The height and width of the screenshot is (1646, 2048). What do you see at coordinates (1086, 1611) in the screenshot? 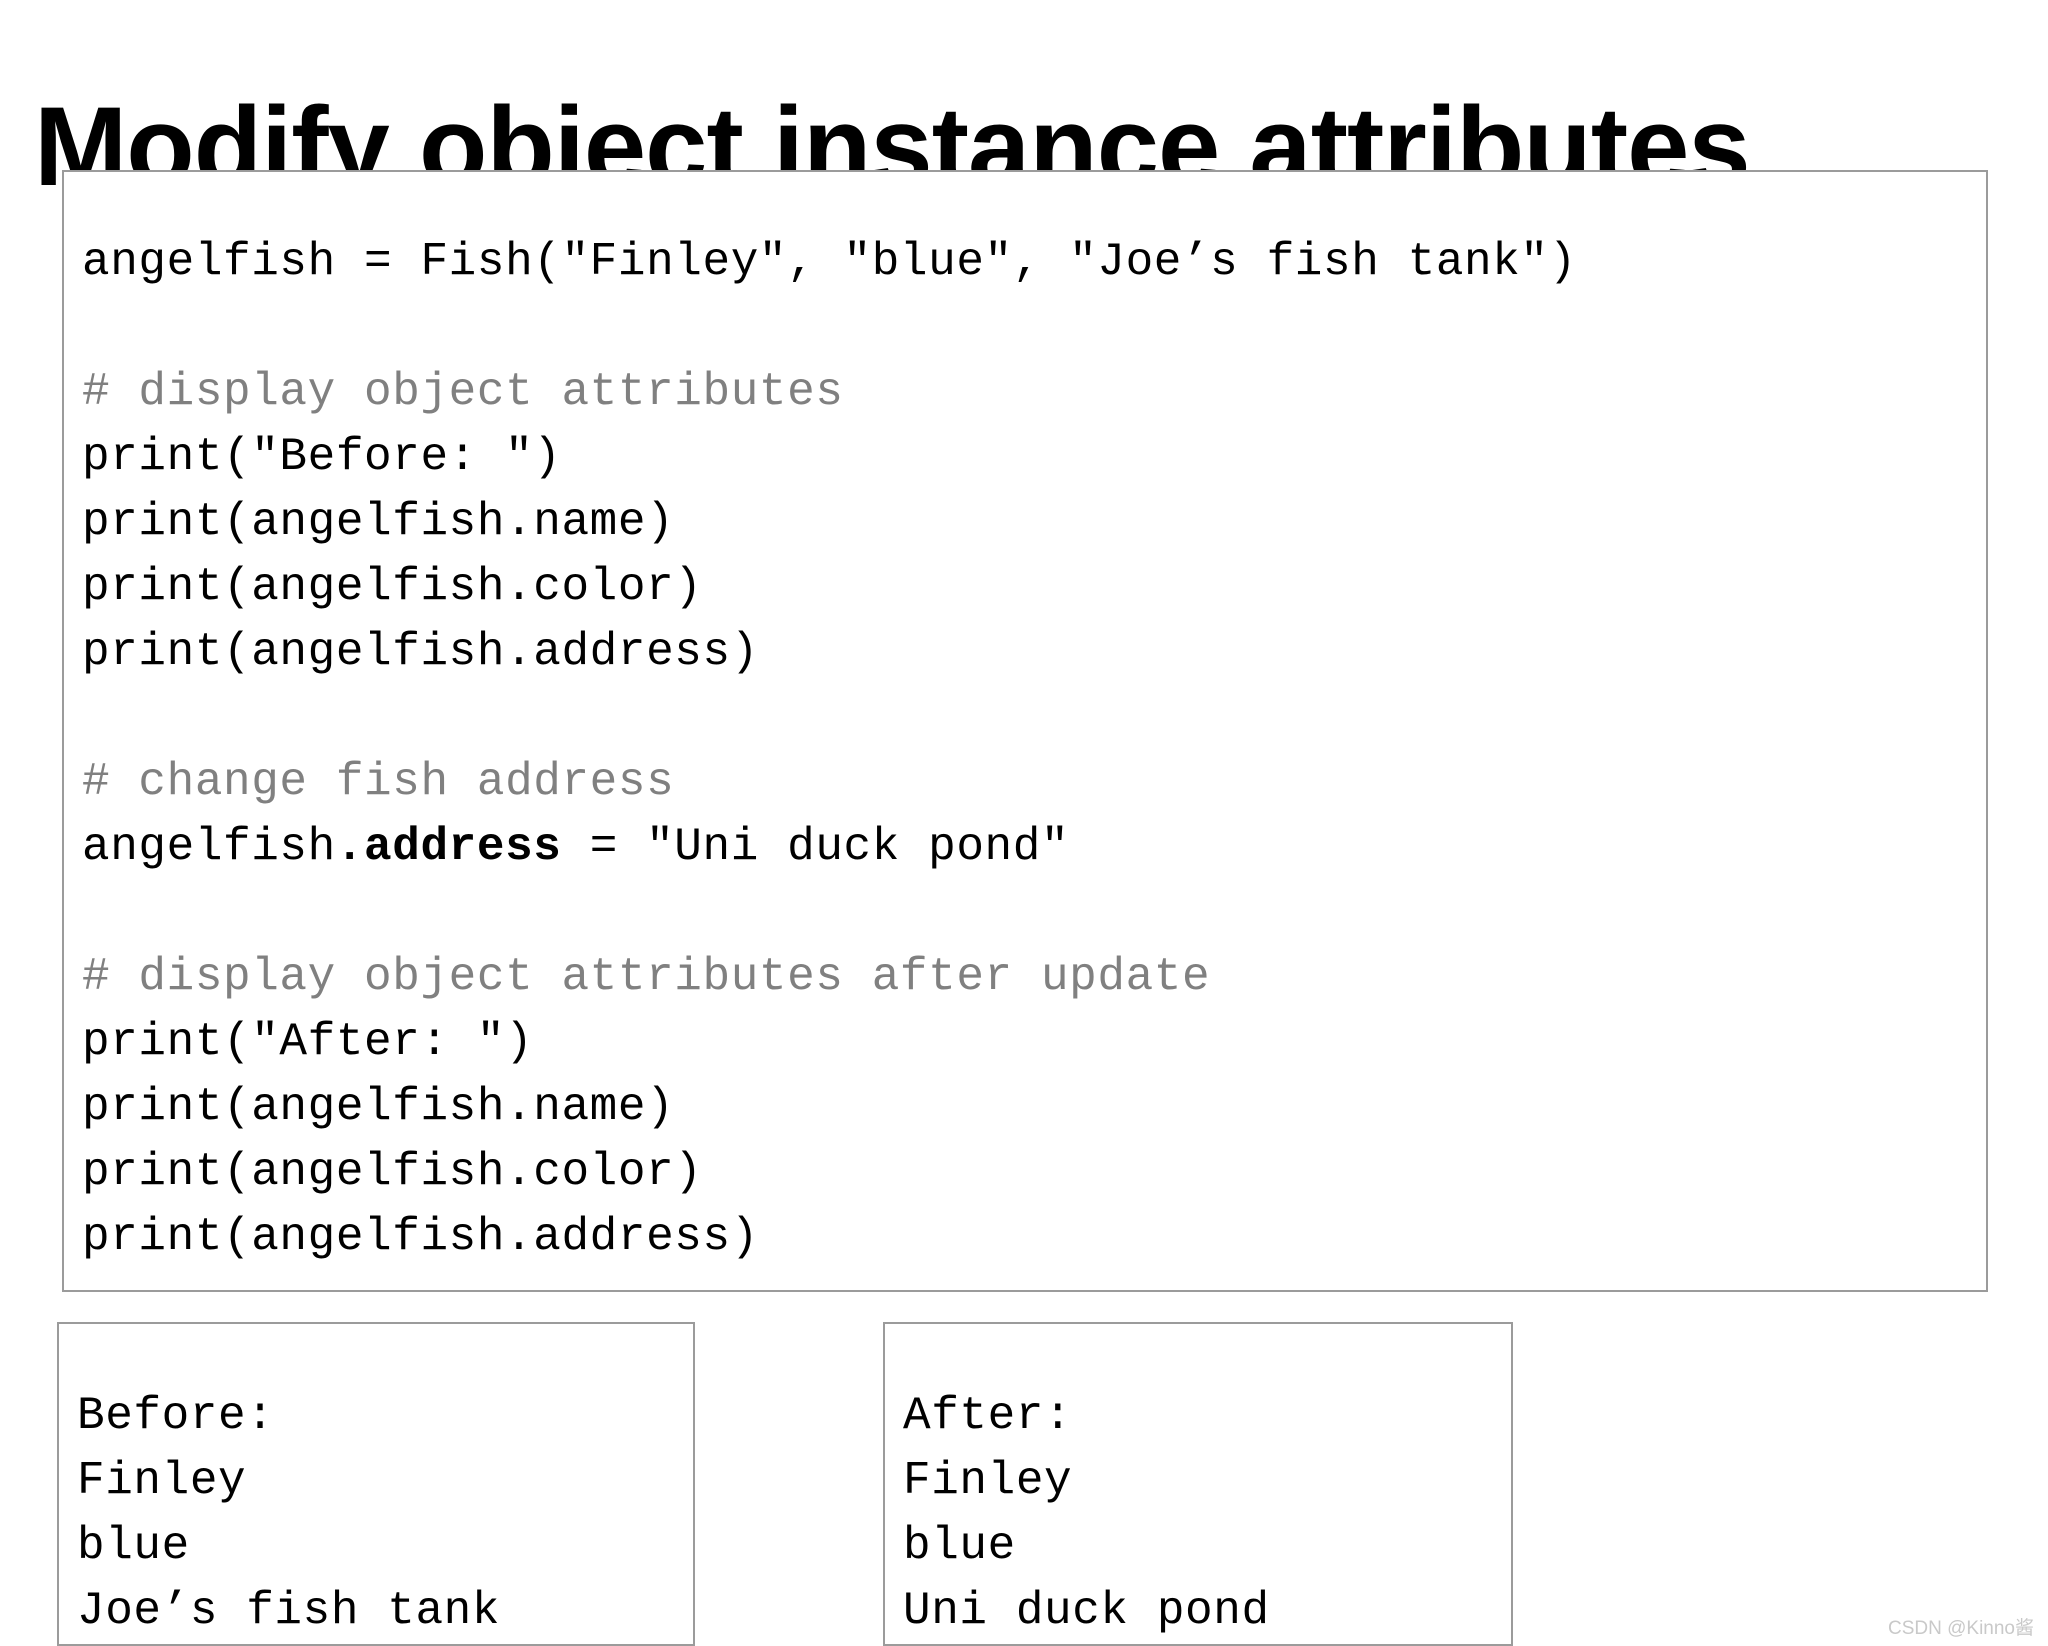
I see `output-line: Uni duck pond` at bounding box center [1086, 1611].